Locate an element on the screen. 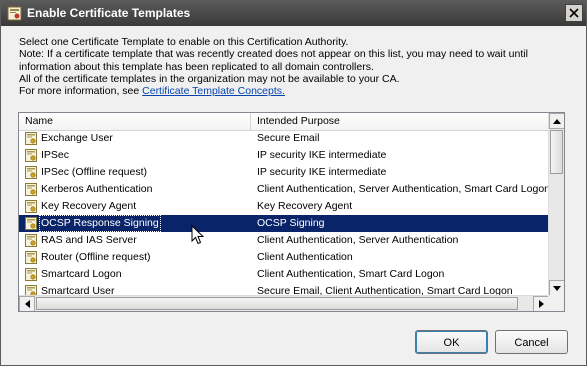 The width and height of the screenshot is (587, 366). arrow-right-icon is located at coordinates (541, 304).